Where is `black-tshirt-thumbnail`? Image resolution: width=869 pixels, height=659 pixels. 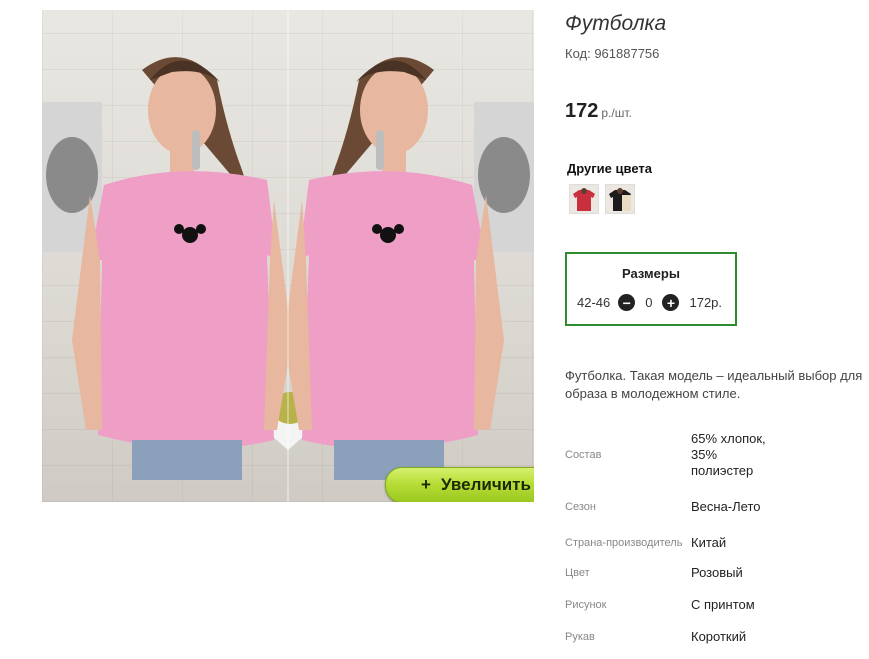
black-tshirt-thumbnail is located at coordinates (620, 199).